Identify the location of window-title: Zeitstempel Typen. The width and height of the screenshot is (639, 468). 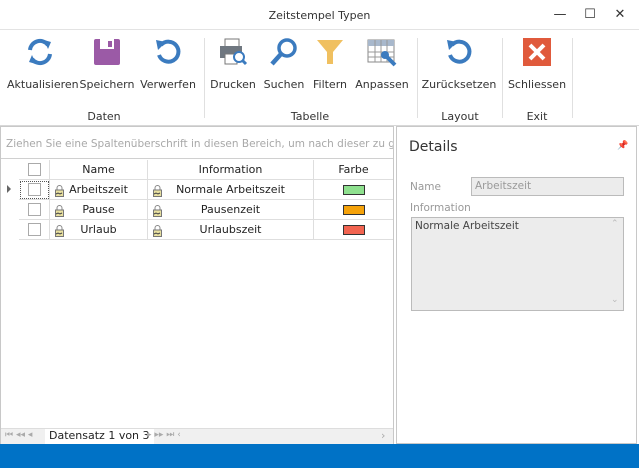
(319, 15).